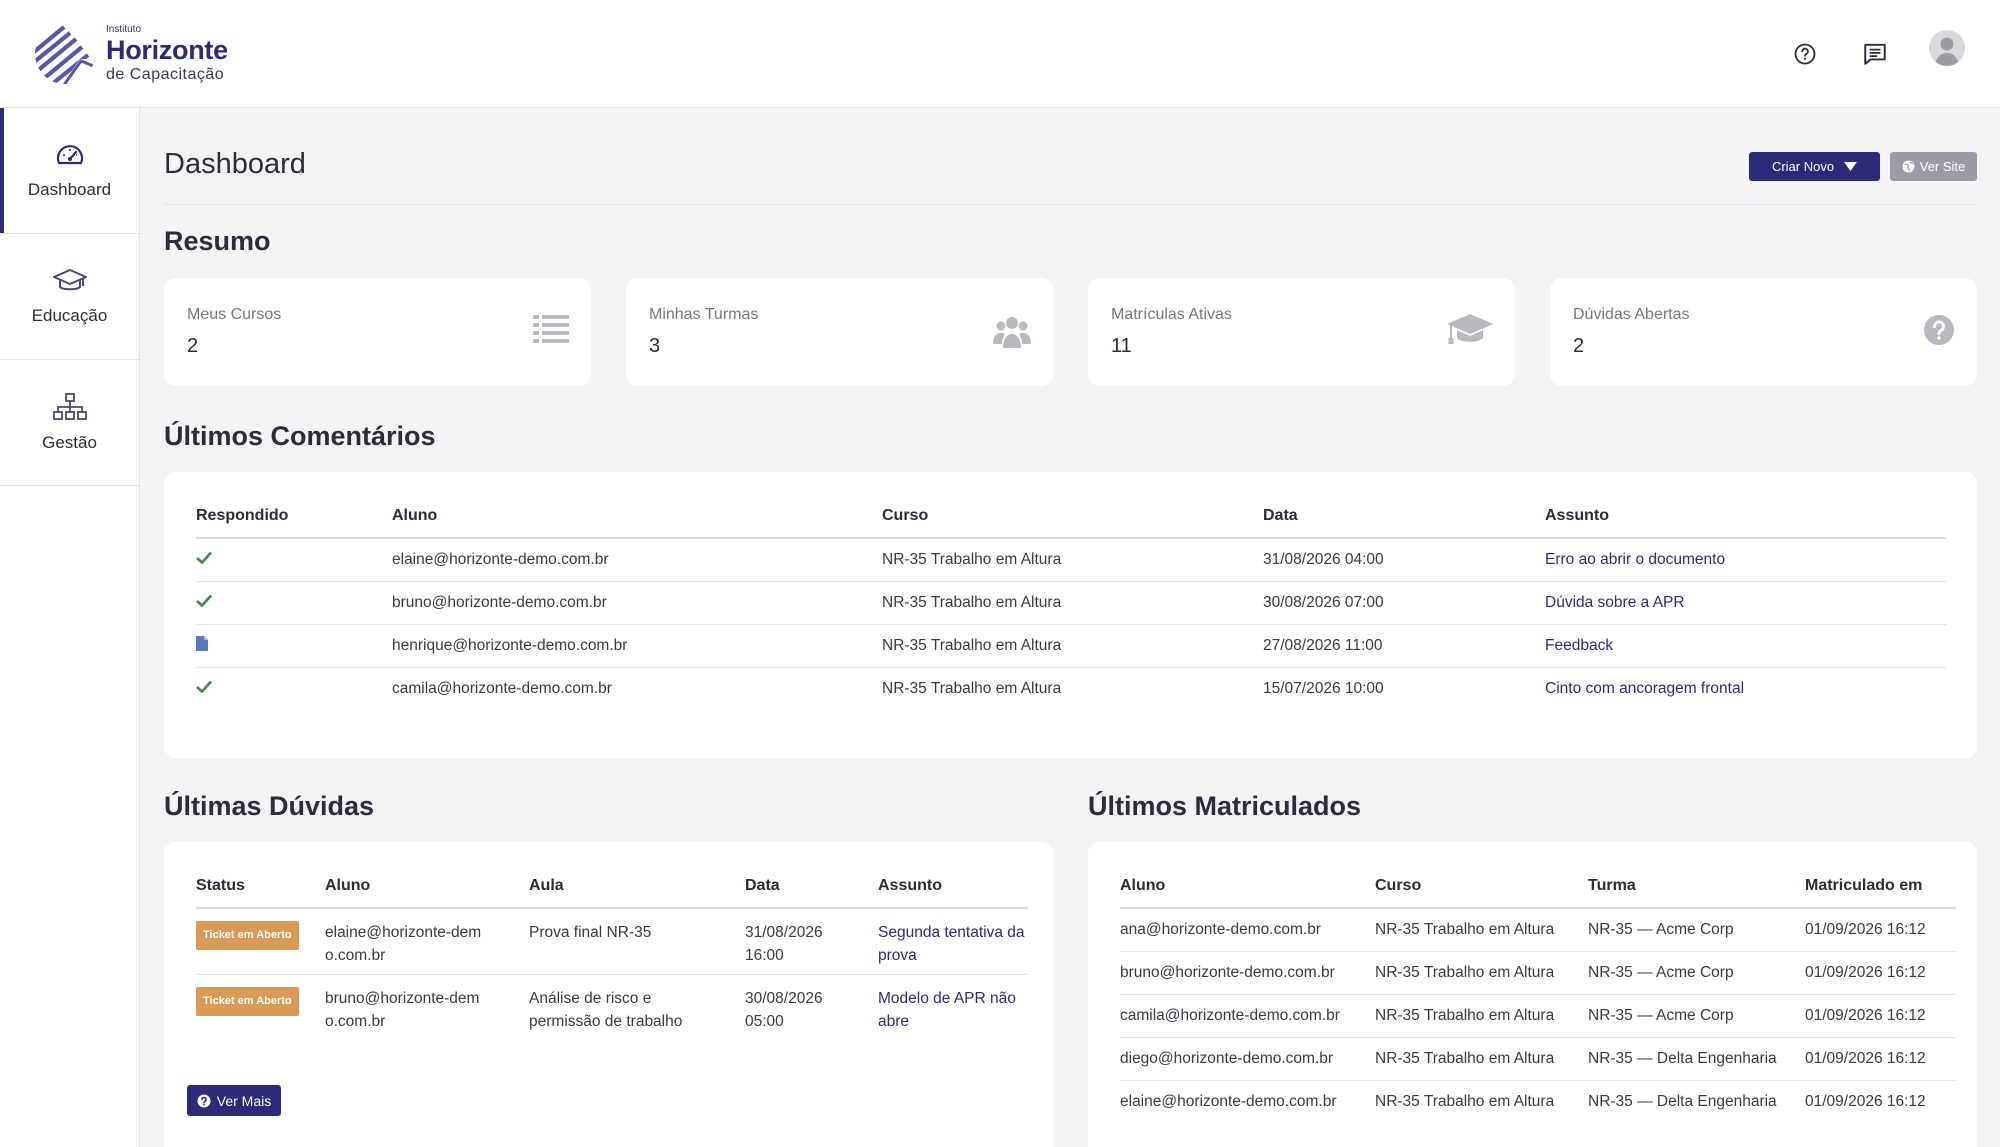  I want to click on stat-card-enrollments: Matrículas Ativas 11, so click(1301, 332).